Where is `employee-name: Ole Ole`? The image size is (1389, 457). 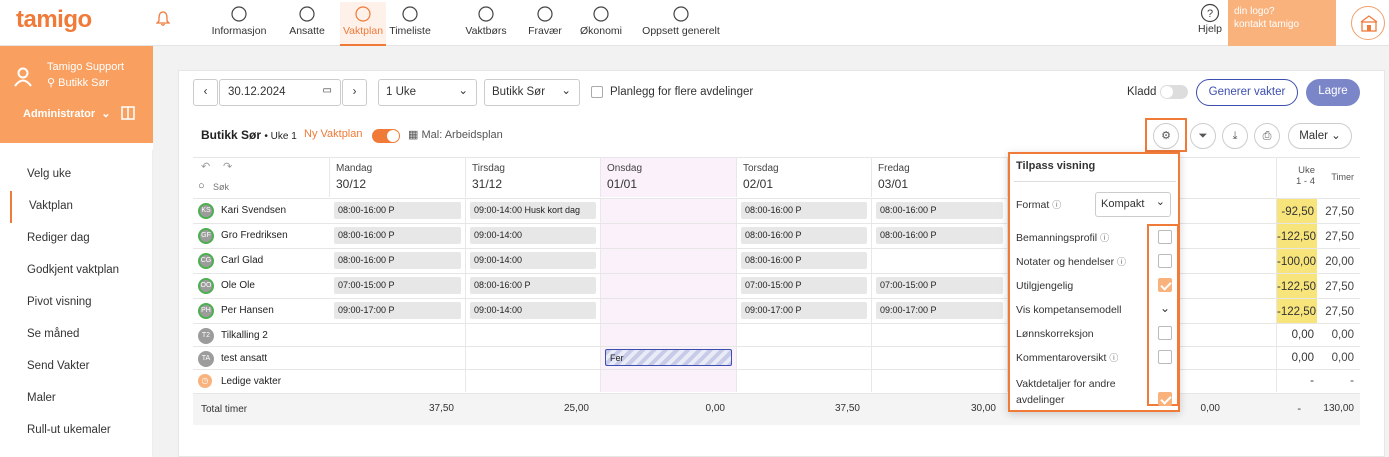 employee-name: Ole Ole is located at coordinates (238, 285).